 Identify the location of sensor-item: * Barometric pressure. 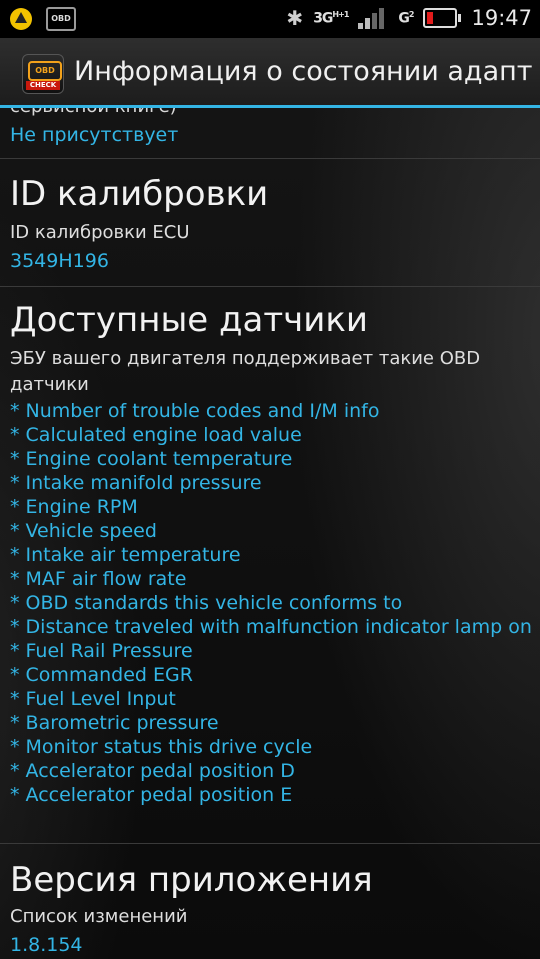
(114, 723).